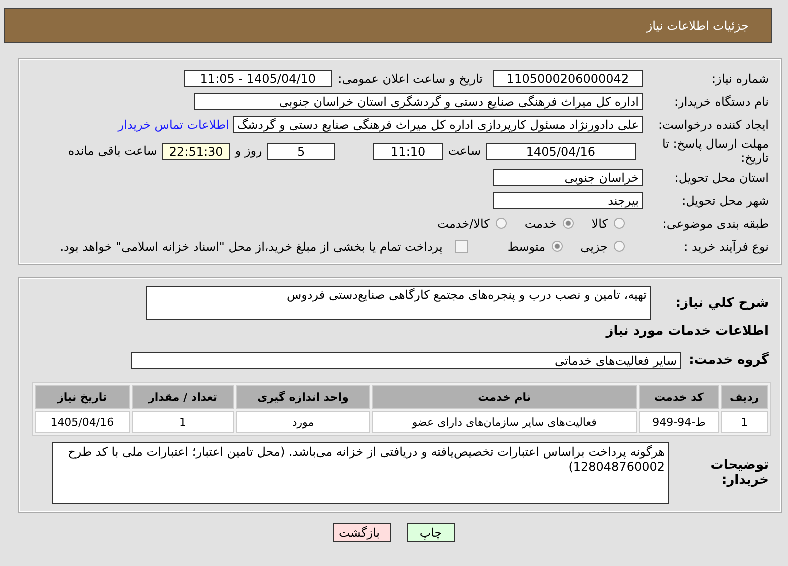 The image size is (788, 566). What do you see at coordinates (408, 151) in the screenshot?
I see `deadline-time-field: 11:10` at bounding box center [408, 151].